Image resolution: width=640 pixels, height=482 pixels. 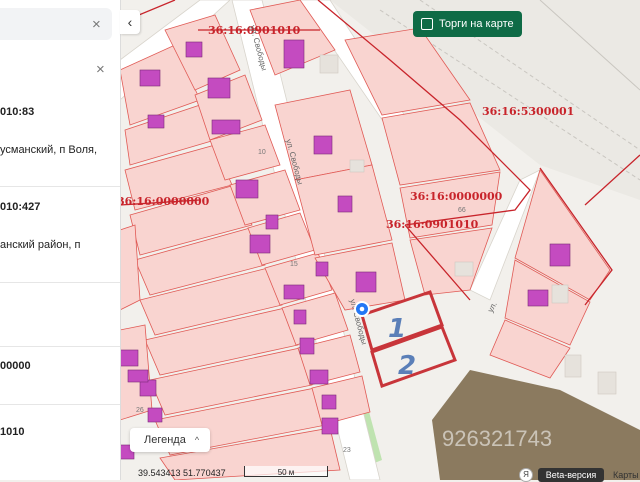 I want to click on scale-bar: 50 м, so click(x=286, y=471).